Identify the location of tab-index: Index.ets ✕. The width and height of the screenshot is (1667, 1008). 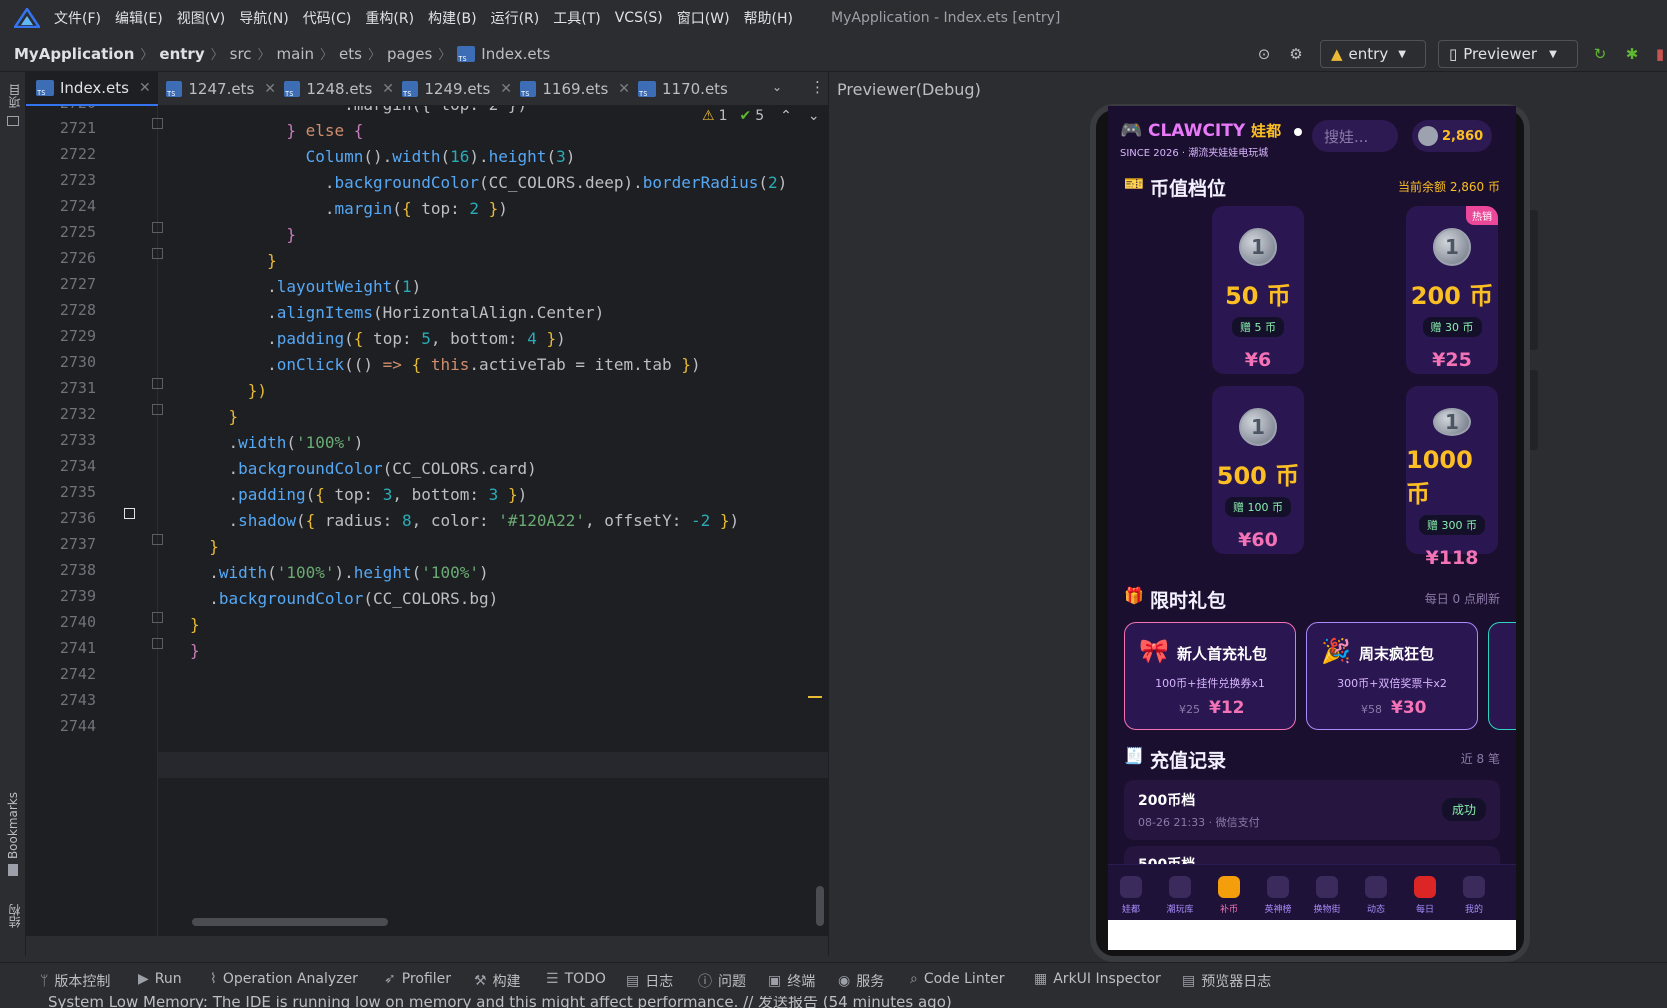
(92, 89).